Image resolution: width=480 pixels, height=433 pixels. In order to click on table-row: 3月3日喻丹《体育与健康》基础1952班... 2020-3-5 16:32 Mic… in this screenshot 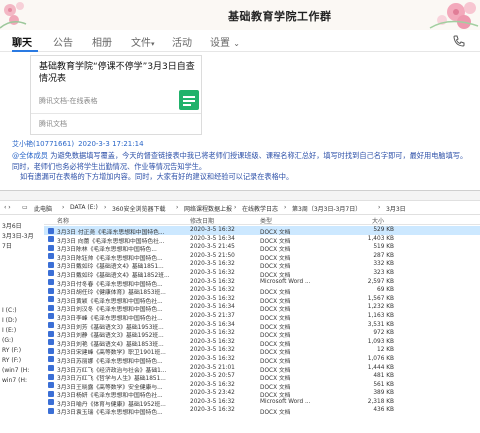, I will do `click(262, 403)`.